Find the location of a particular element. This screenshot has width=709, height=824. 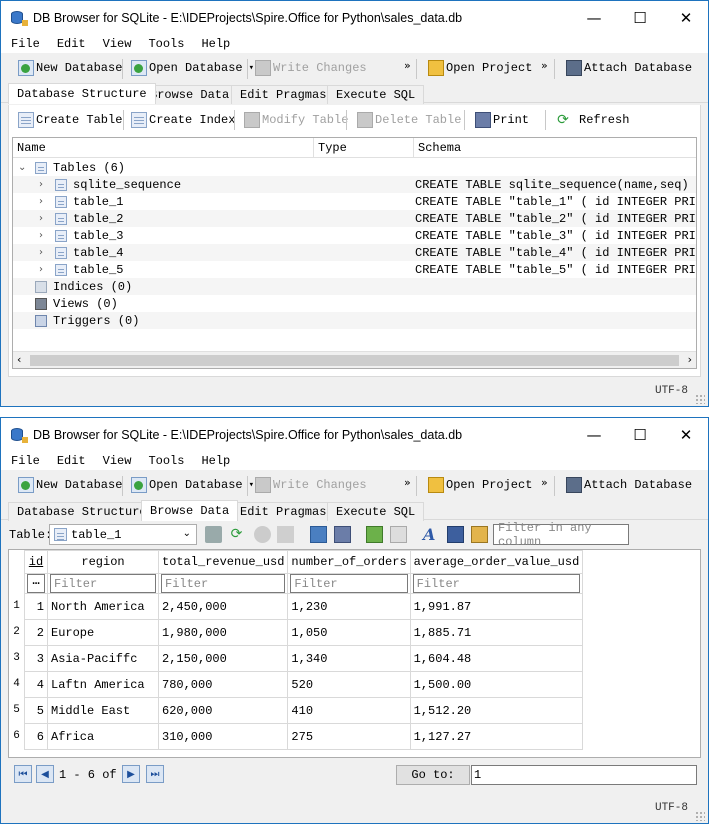

column-header-name: Name is located at coordinates (163, 148).